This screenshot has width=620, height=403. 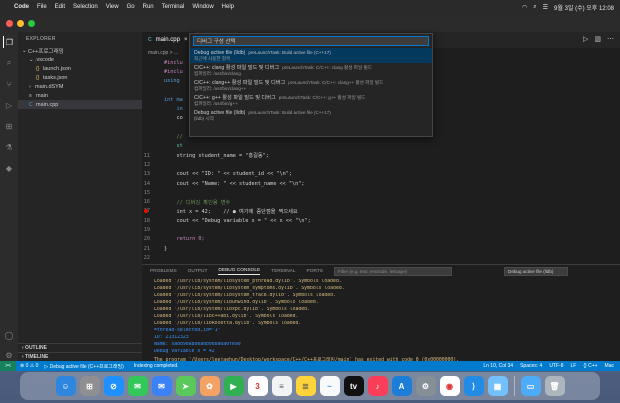 I want to click on minimize-window-button, so click(x=20, y=23).